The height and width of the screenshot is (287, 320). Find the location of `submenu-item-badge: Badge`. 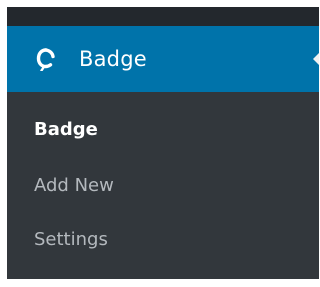

submenu-item-badge: Badge is located at coordinates (66, 129).